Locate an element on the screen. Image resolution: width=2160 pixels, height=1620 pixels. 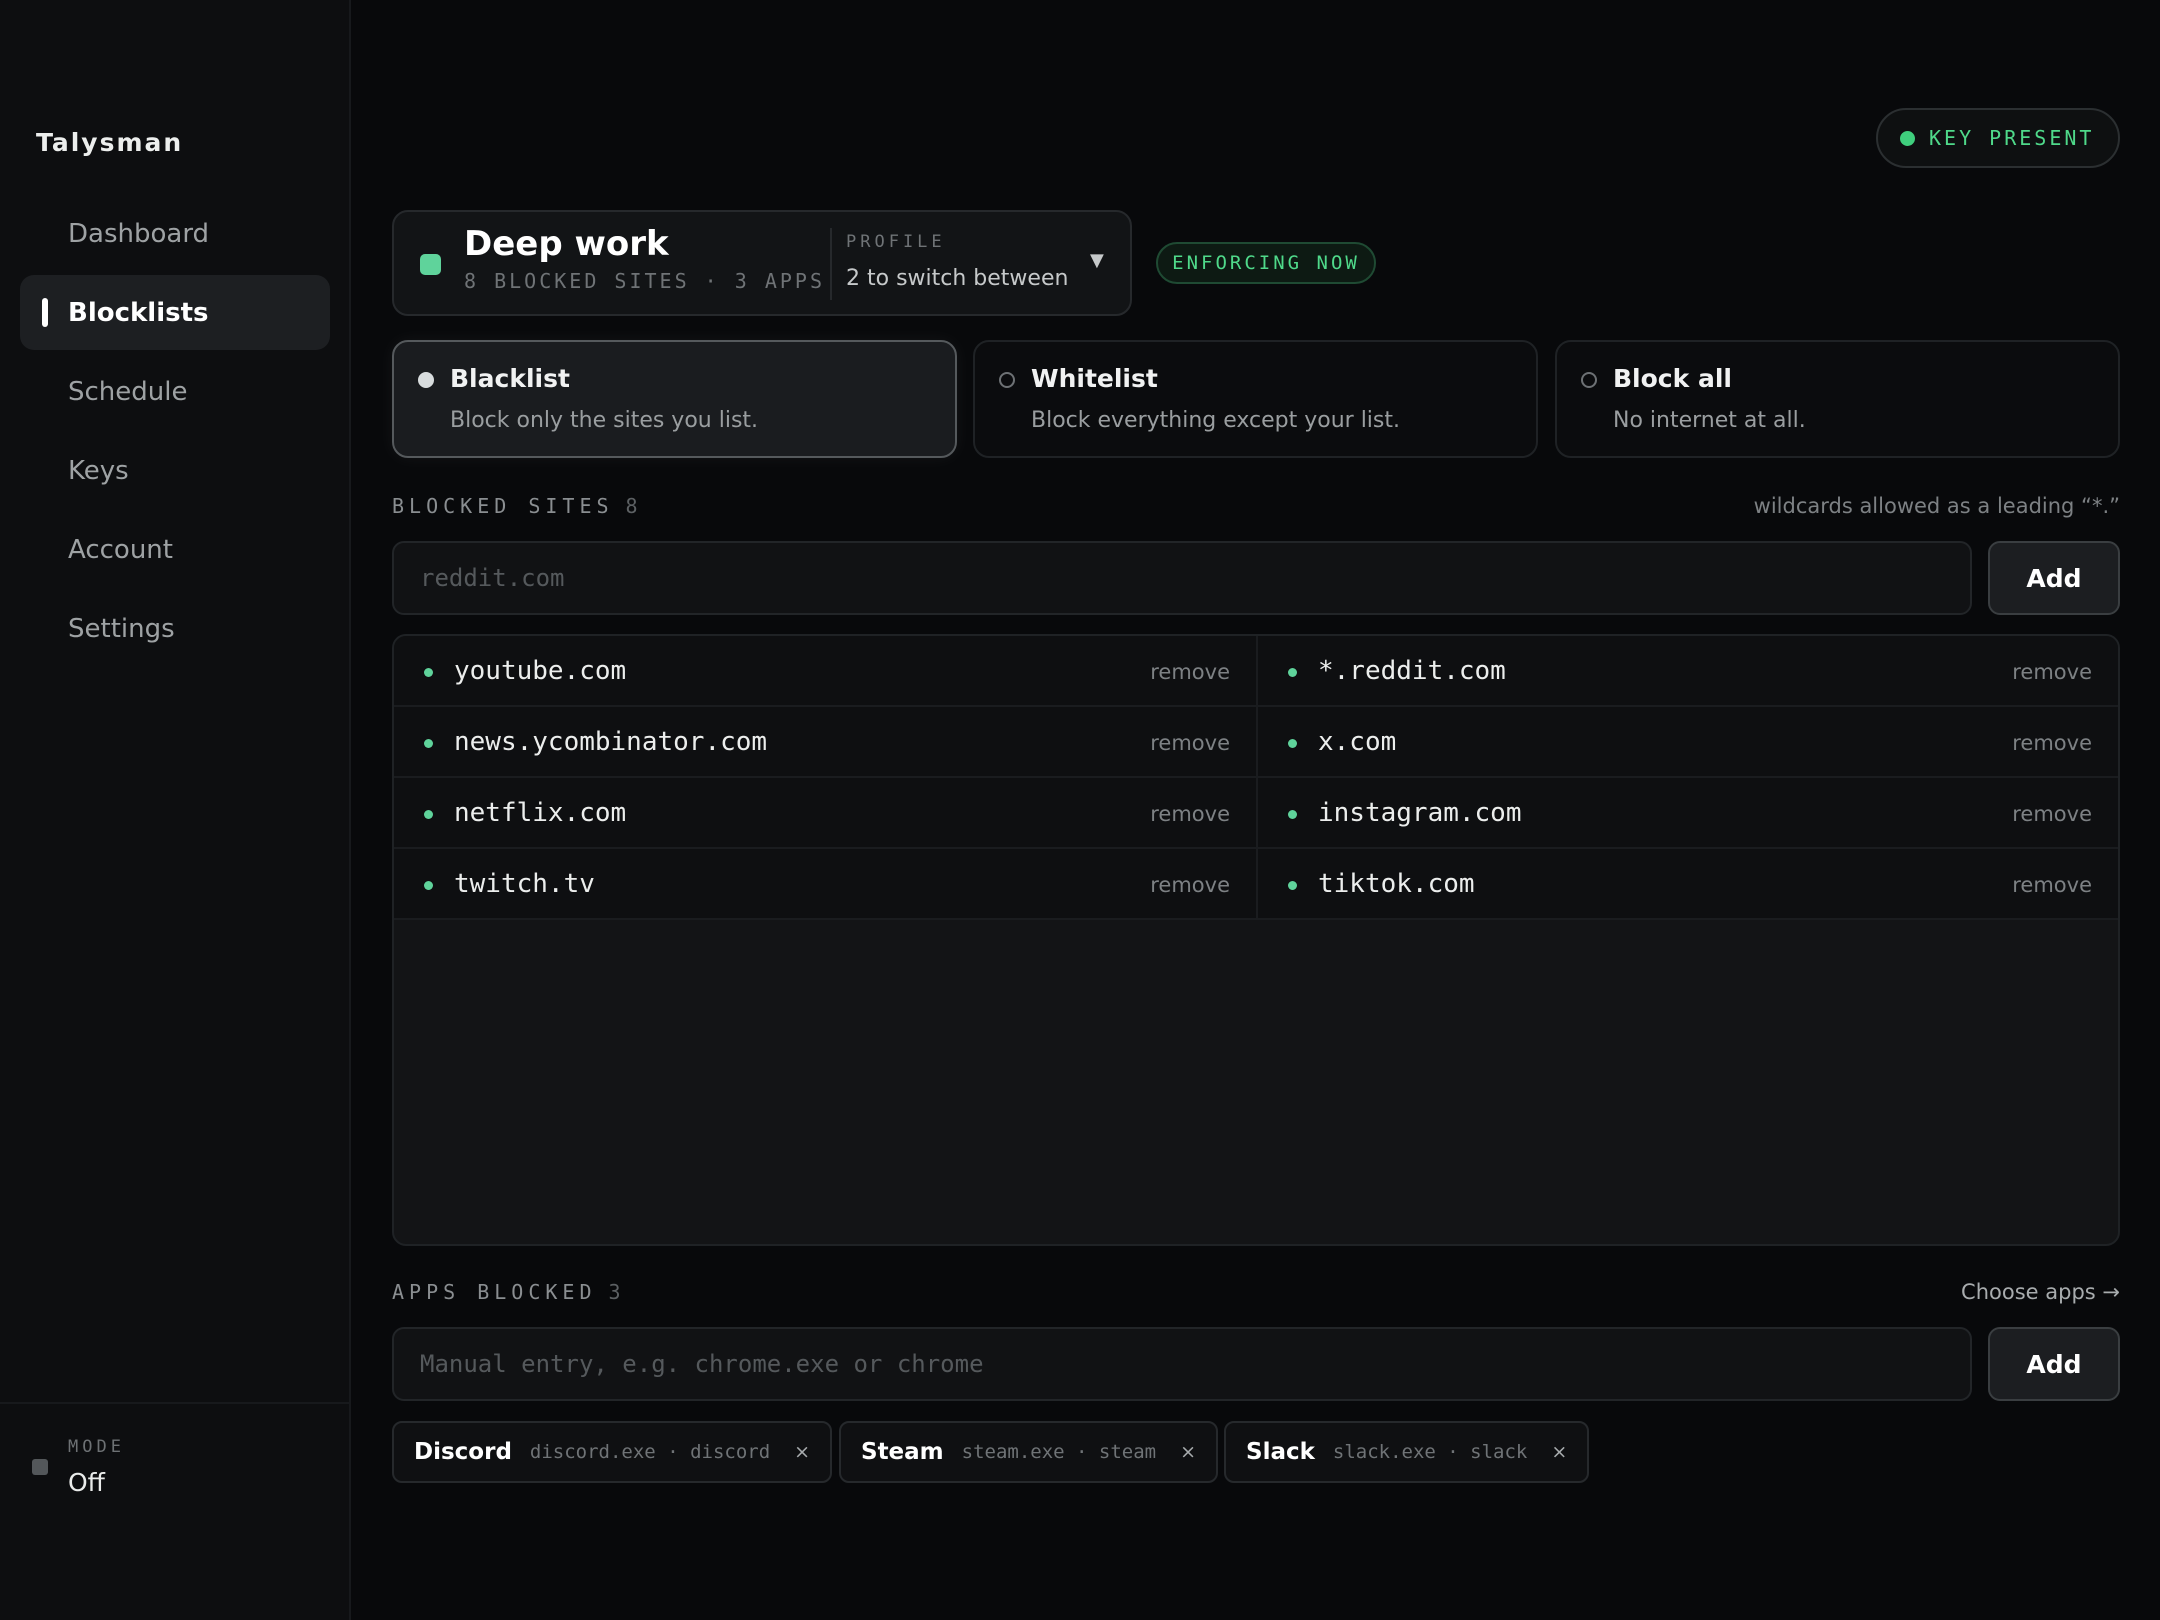
radio-selected-icon is located at coordinates (426, 380).